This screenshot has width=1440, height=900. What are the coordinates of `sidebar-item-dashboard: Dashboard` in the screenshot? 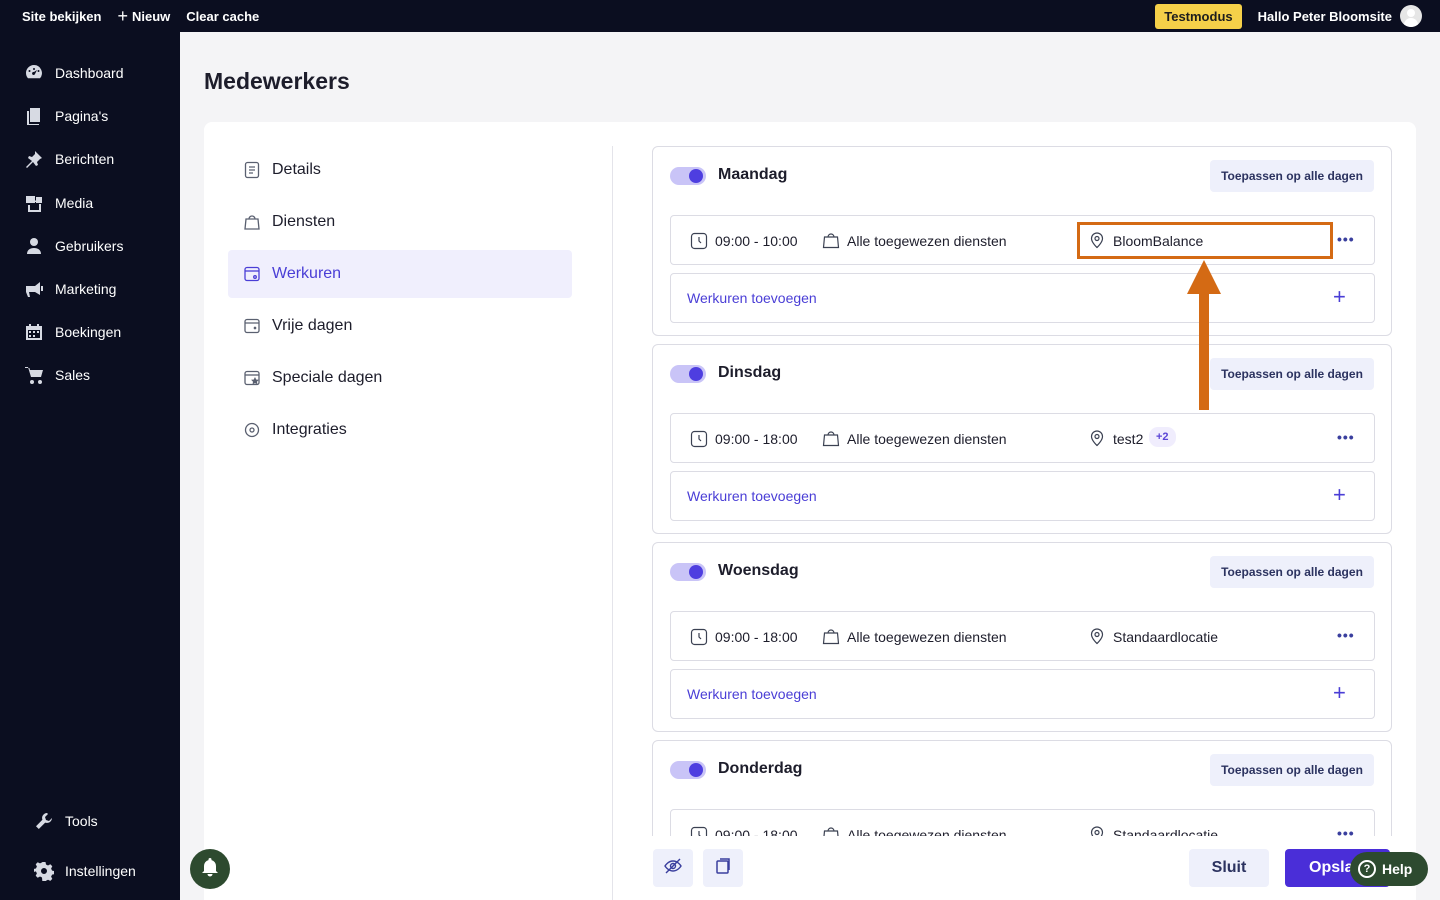 It's located at (74, 73).